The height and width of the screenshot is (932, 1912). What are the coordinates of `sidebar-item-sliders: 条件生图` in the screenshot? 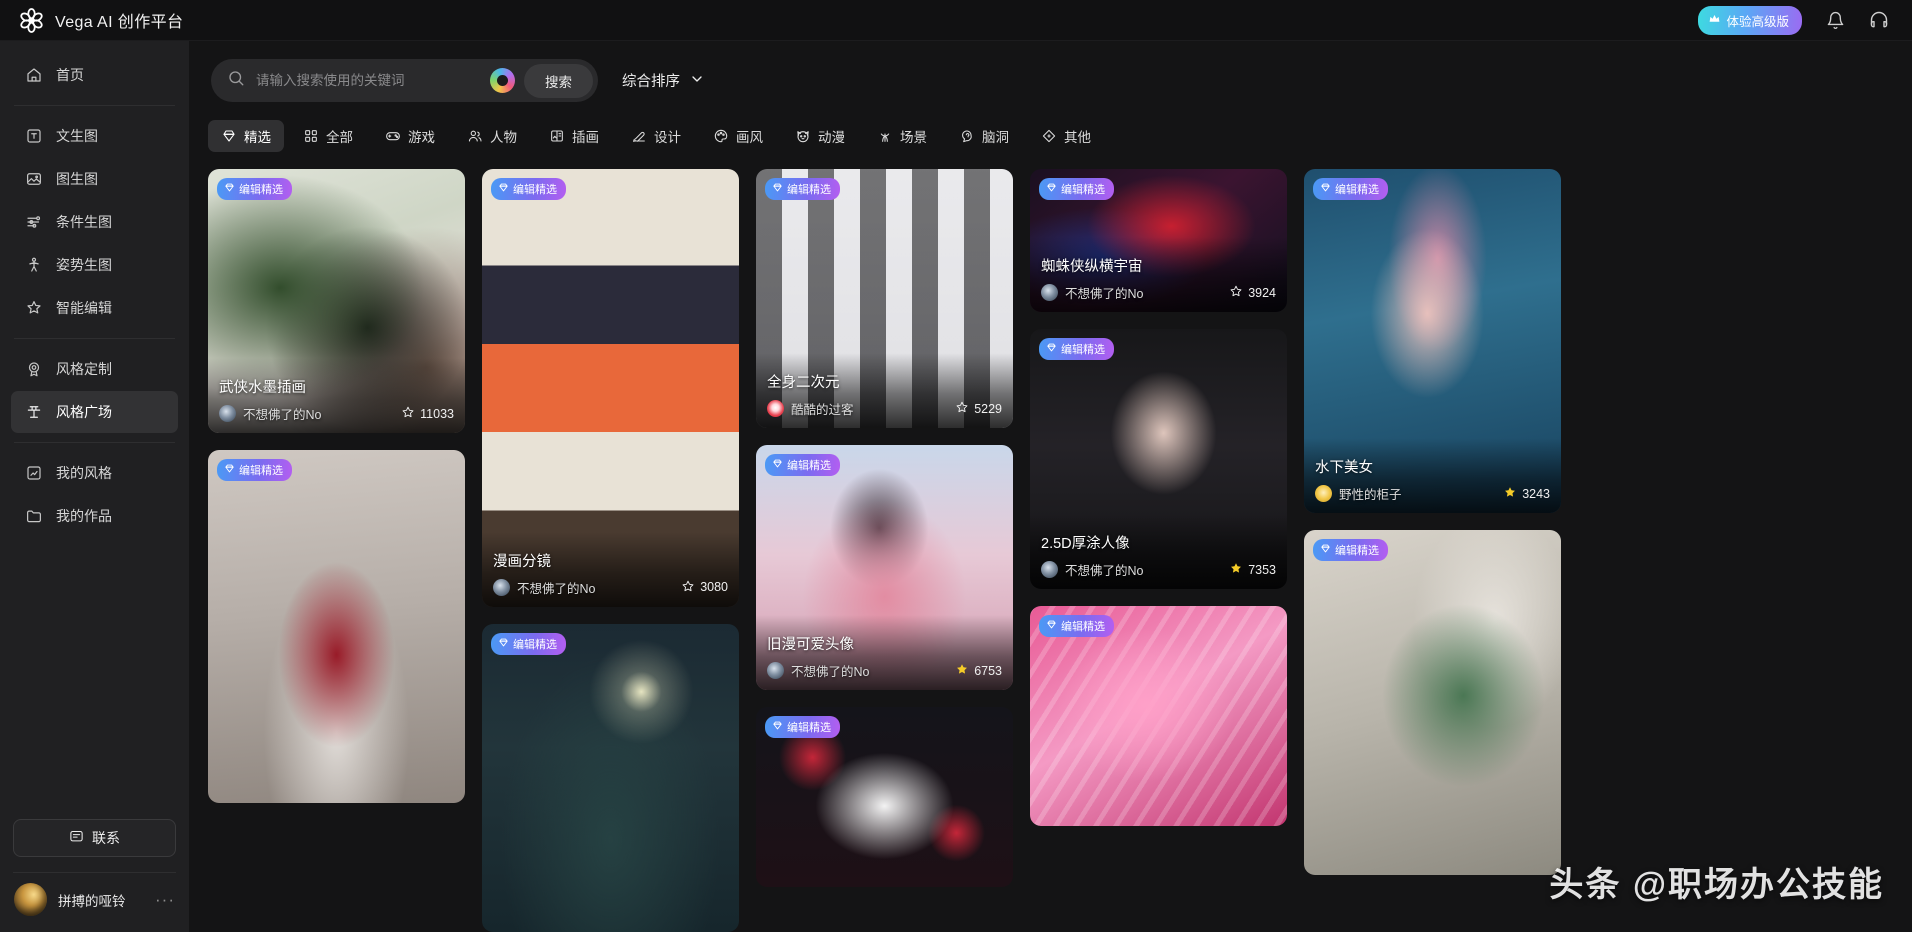 It's located at (94, 222).